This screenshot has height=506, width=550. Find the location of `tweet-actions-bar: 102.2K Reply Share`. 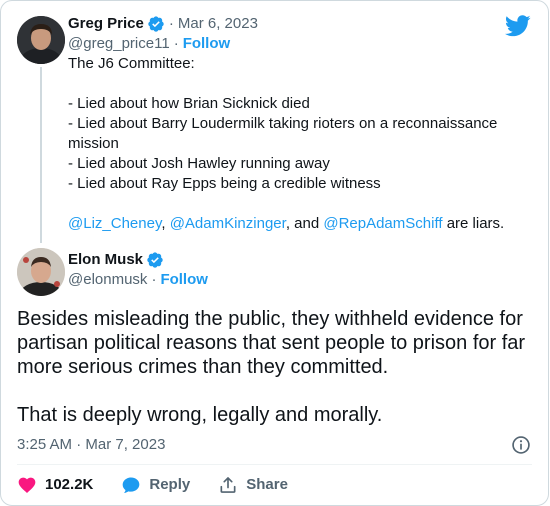

tweet-actions-bar: 102.2K Reply Share is located at coordinates (166, 485).